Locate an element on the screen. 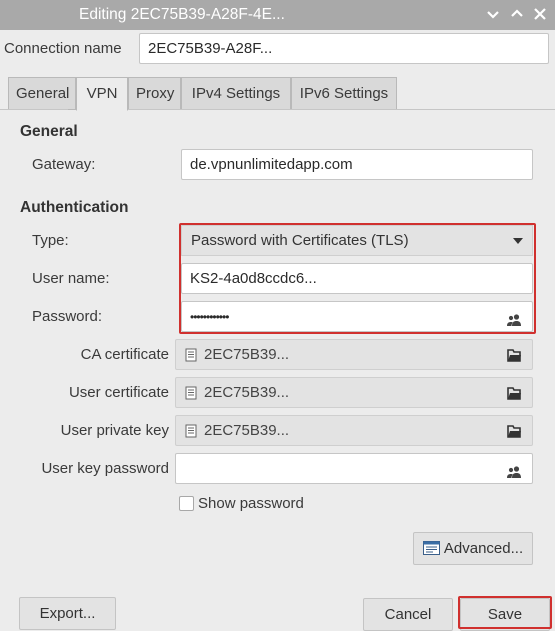 The height and width of the screenshot is (631, 555). connection-name-label: Connection name is located at coordinates (63, 48).